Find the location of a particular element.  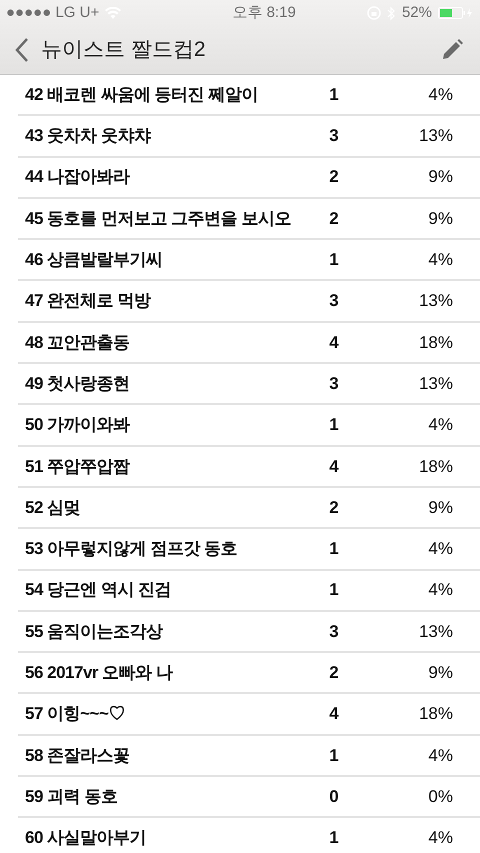

entry-name: 44 나잡아봐라 is located at coordinates (78, 177).